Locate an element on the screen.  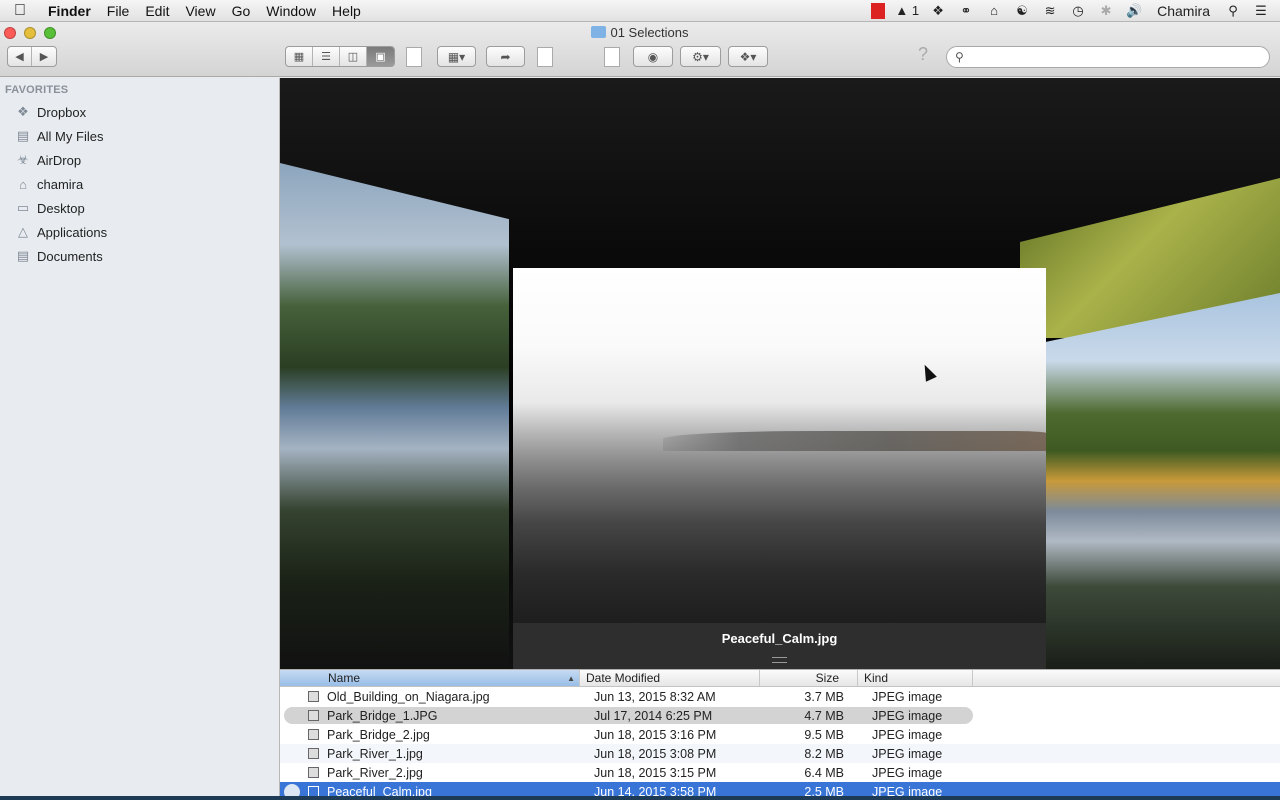
back-button: ◀ is located at coordinates (20, 56).